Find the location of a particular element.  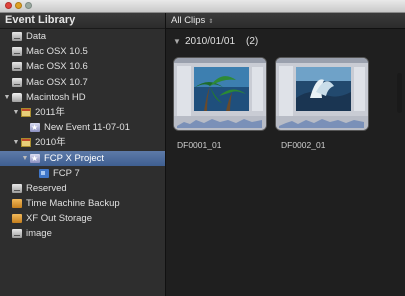

clip-filter-bar: All Clips ⇕ is located at coordinates (285, 21).